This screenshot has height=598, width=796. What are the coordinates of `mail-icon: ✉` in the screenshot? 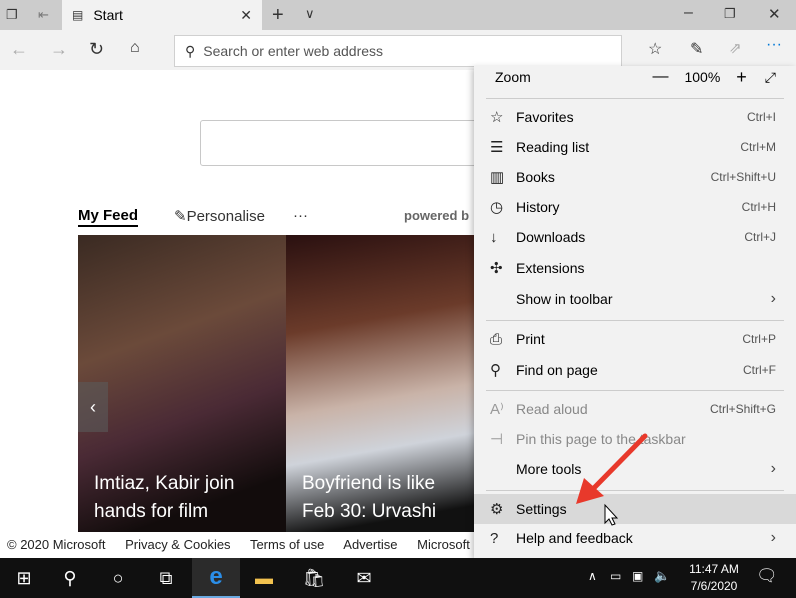 It's located at (364, 578).